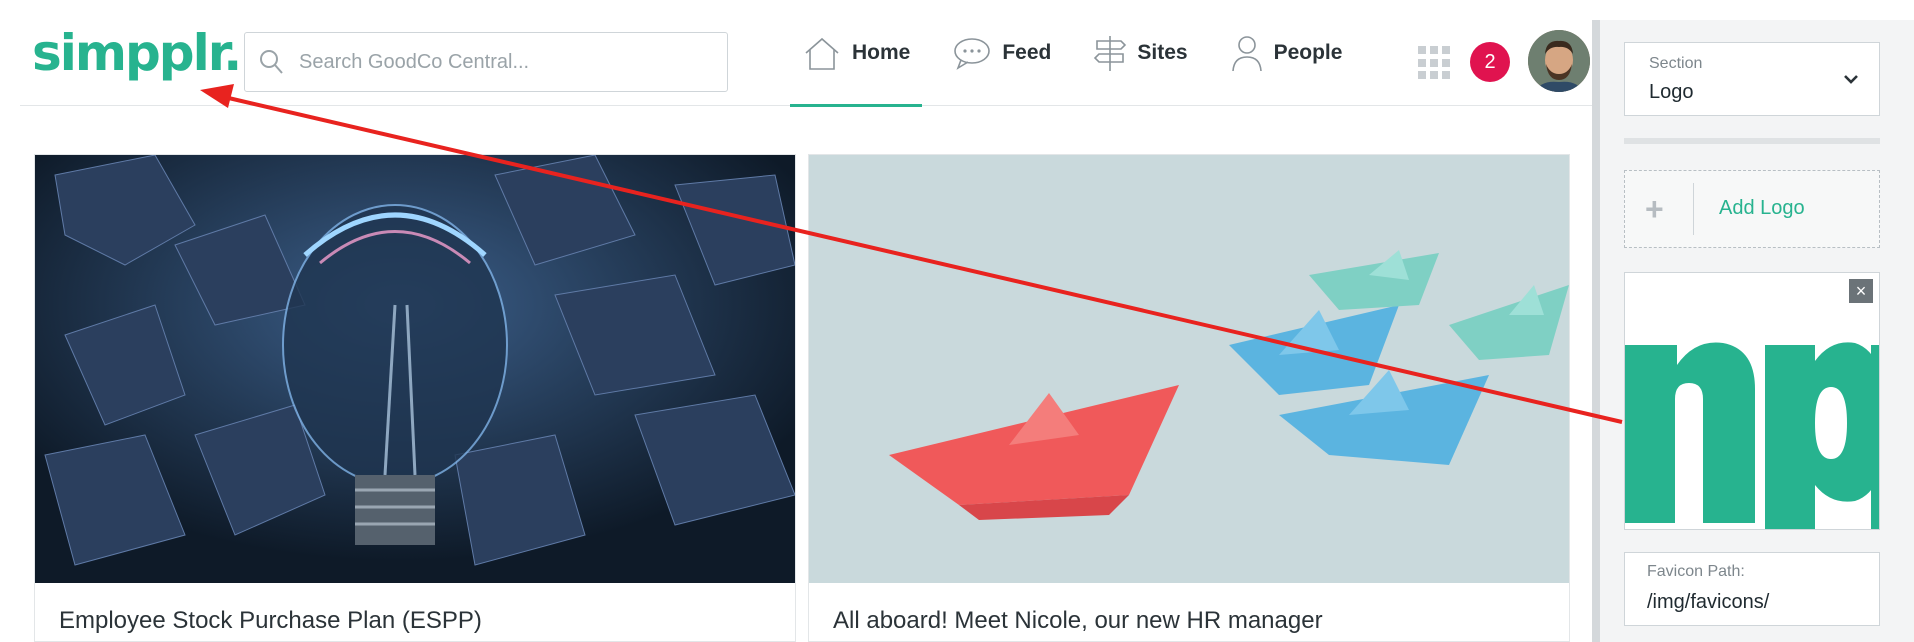  Describe the element at coordinates (1559, 61) in the screenshot. I see `user-avatar` at that location.